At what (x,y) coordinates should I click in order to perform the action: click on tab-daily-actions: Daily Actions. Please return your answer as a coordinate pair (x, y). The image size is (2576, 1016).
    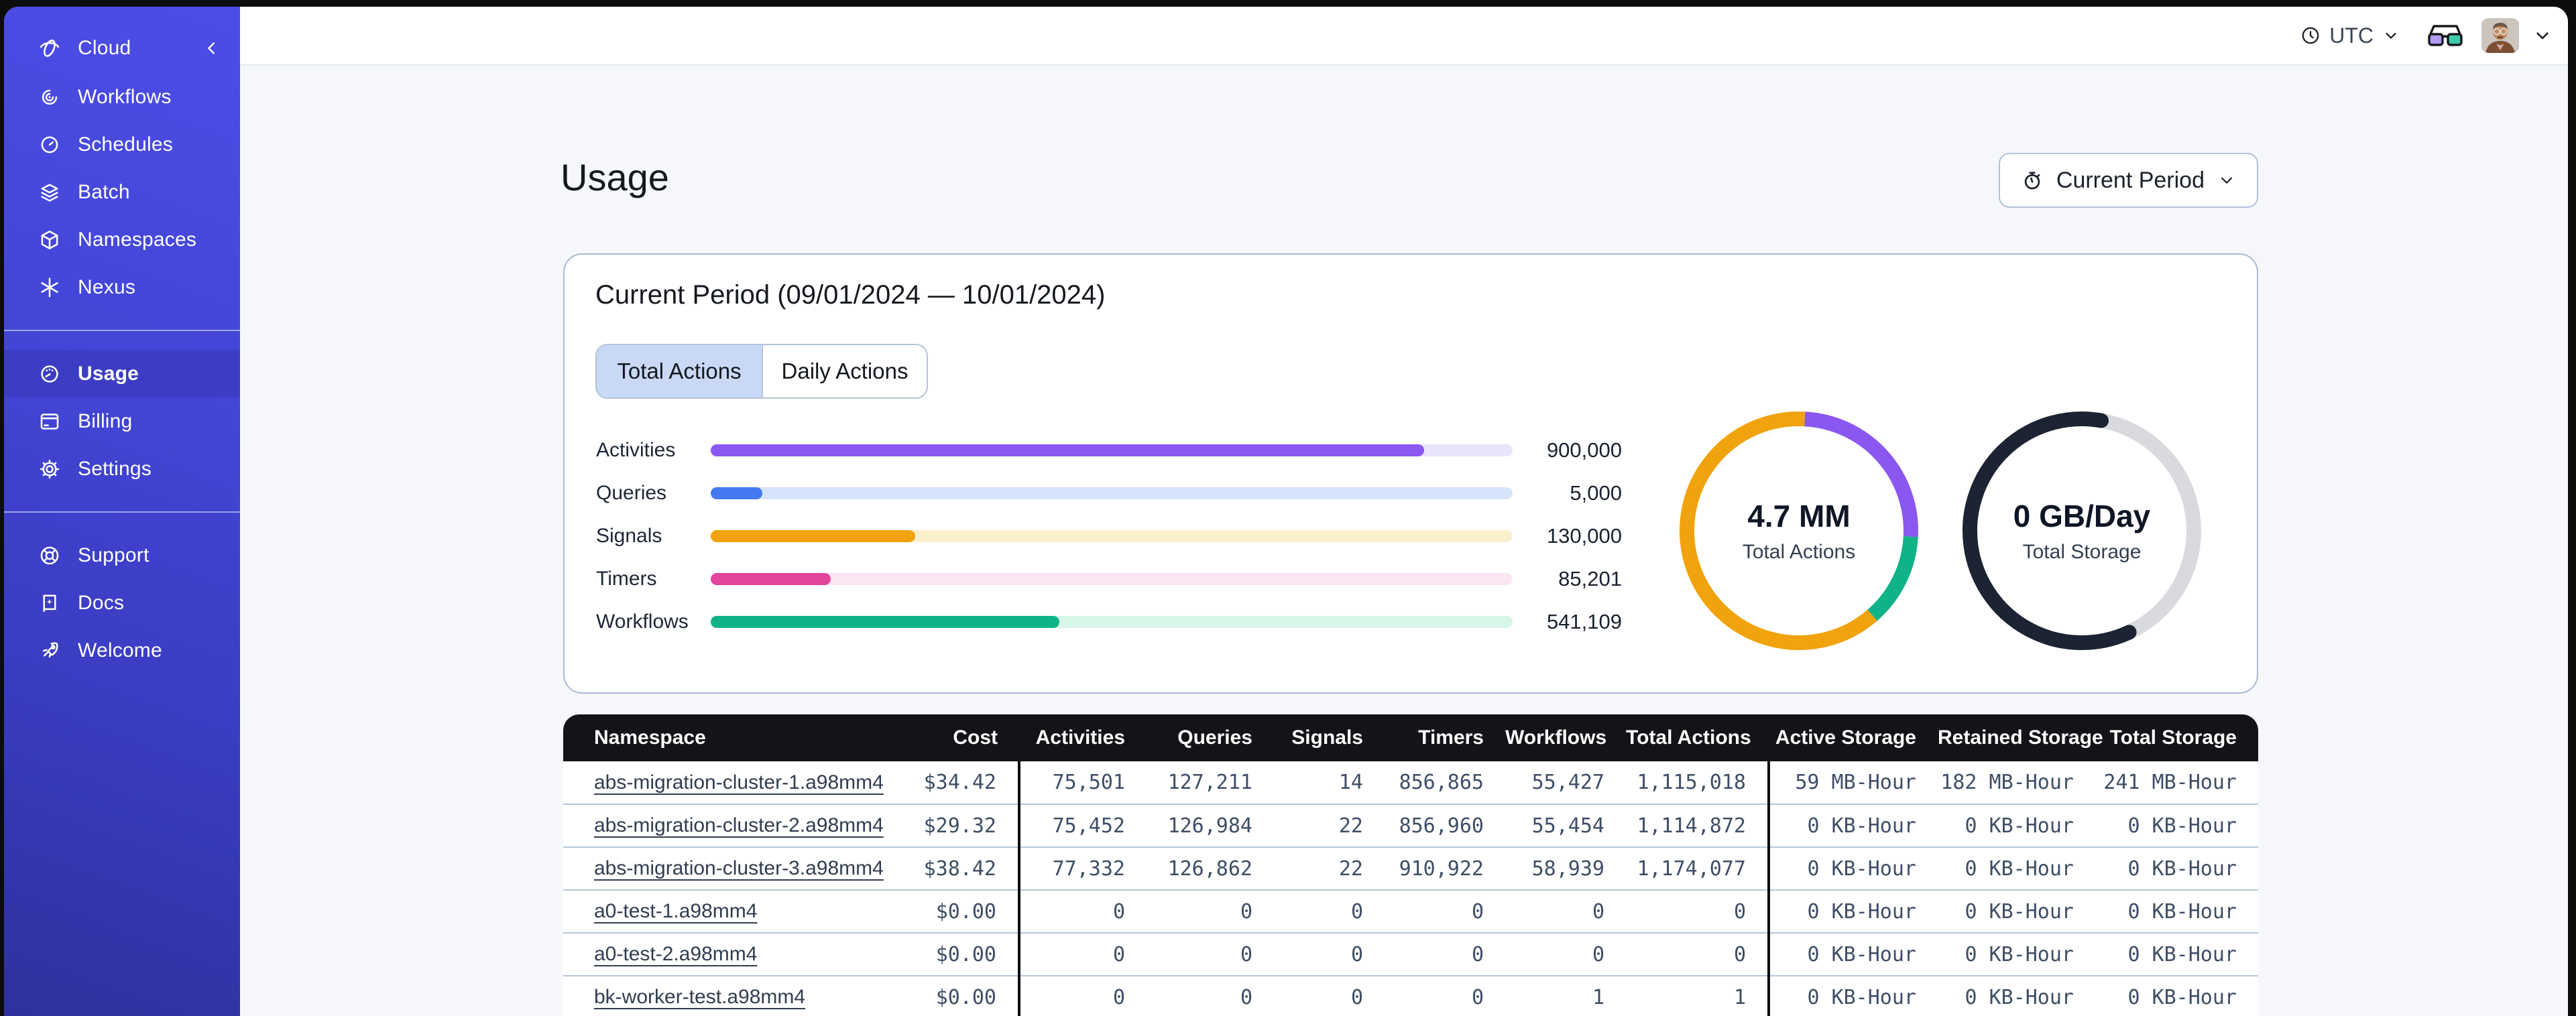
    Looking at the image, I should click on (844, 371).